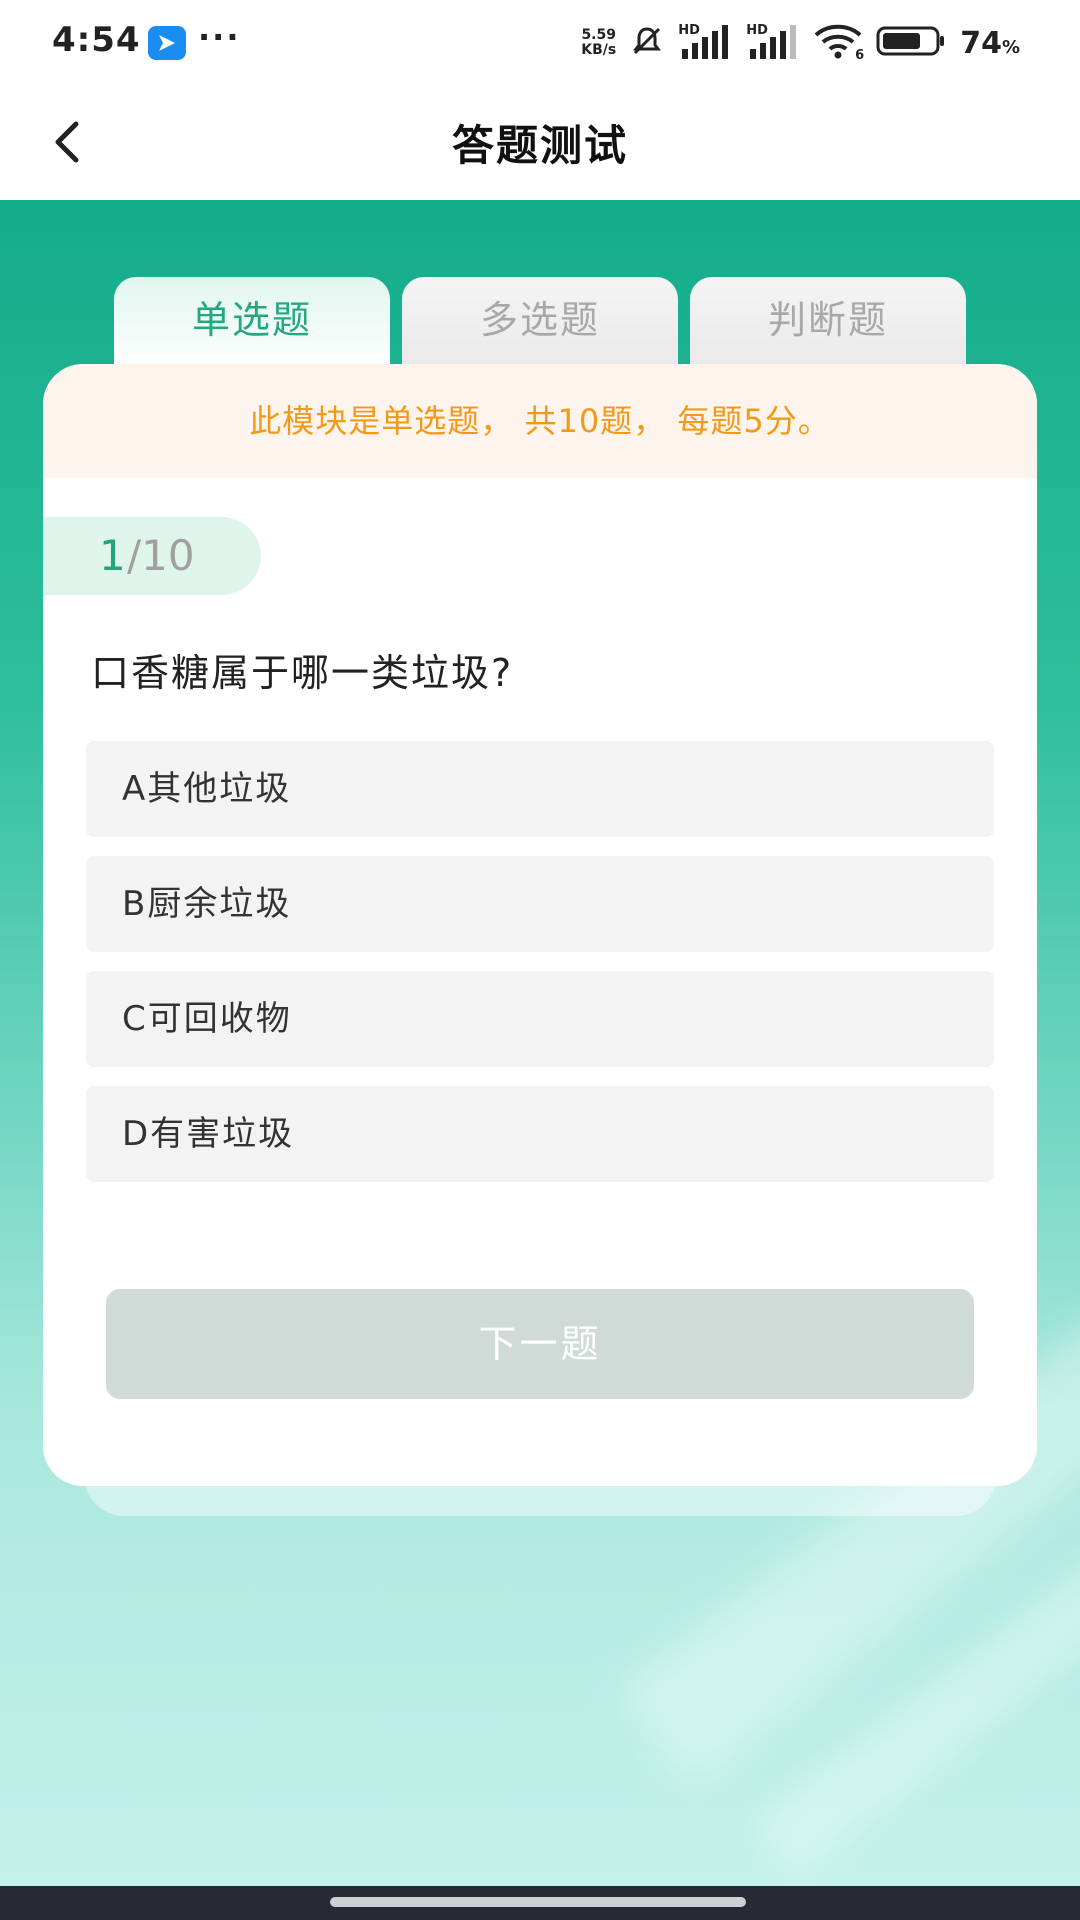 This screenshot has height=1920, width=1080. Describe the element at coordinates (540, 1134) in the screenshot. I see `option-d: D有害垃圾` at that location.